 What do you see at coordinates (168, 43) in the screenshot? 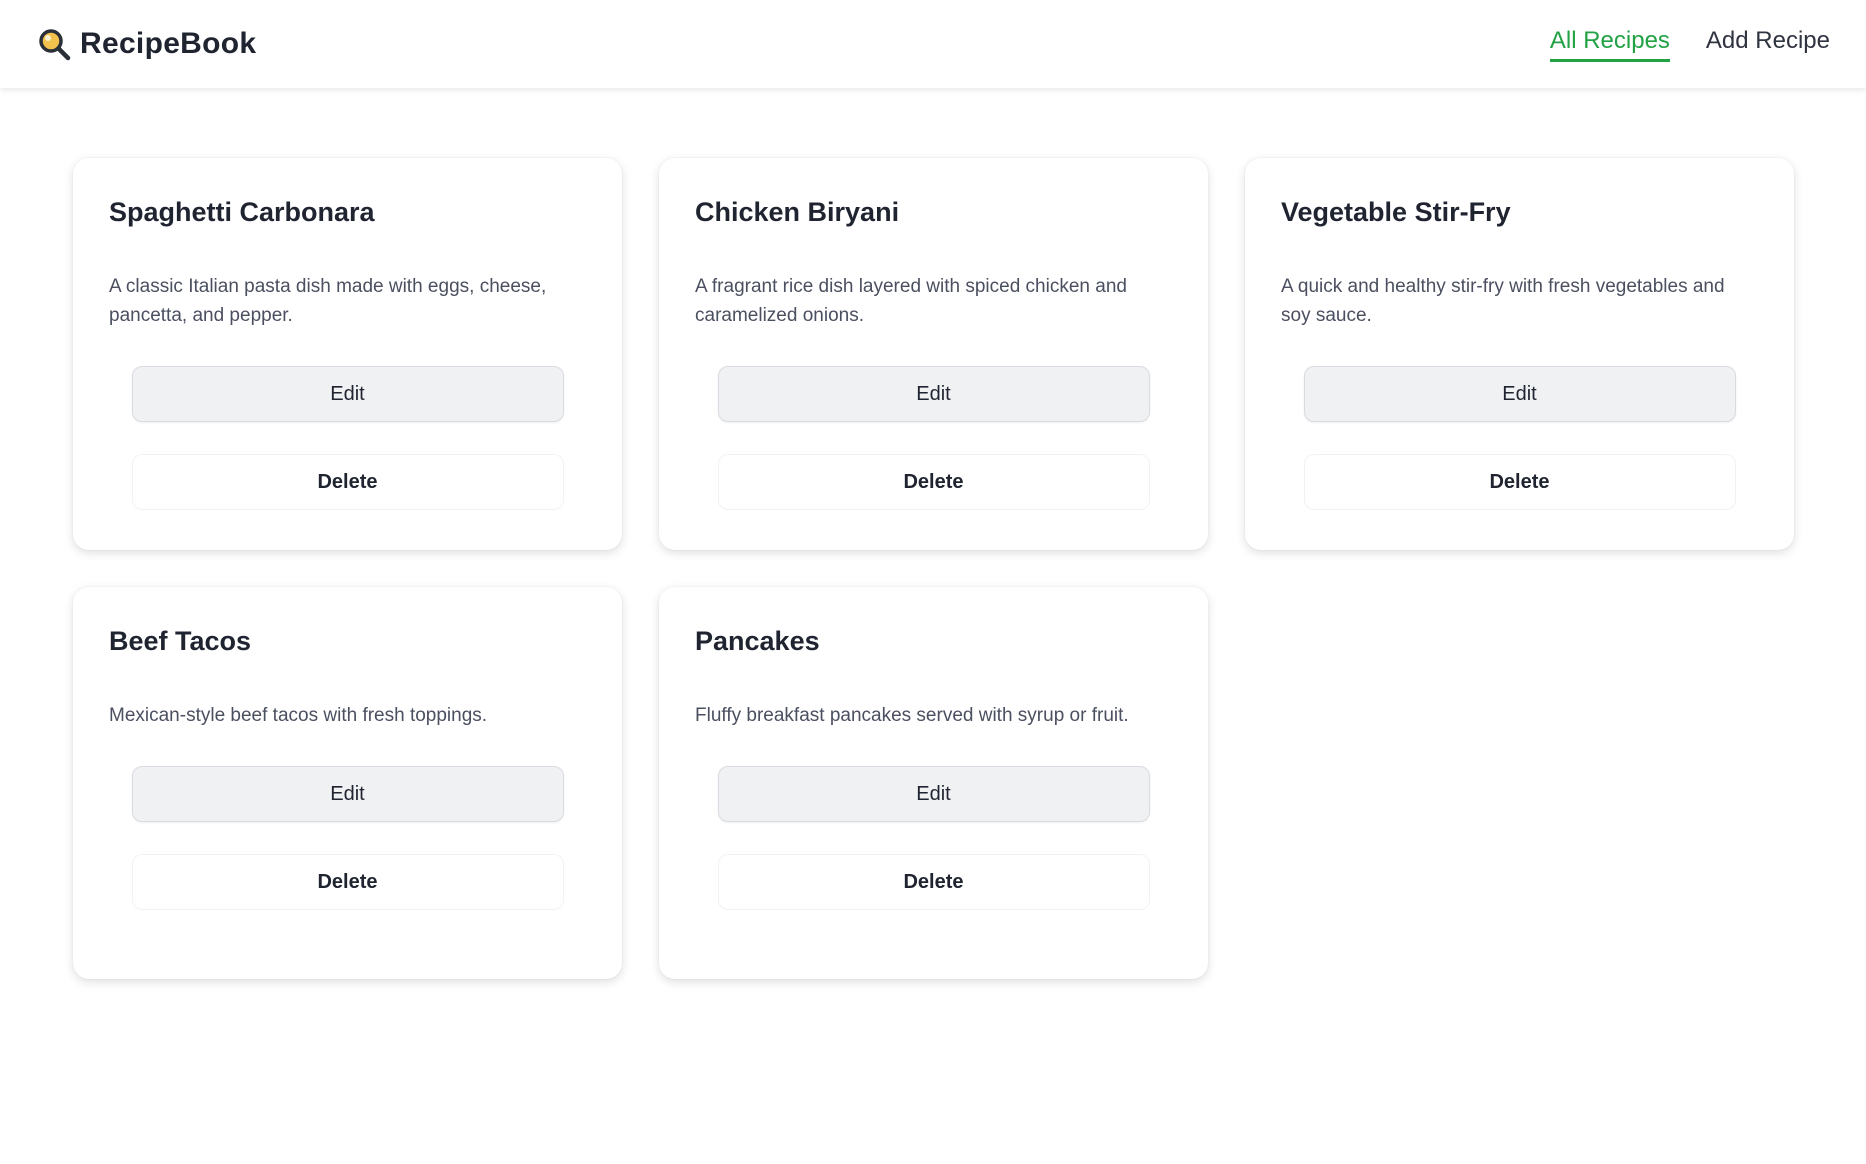
I see `brand-name: RecipeBook` at bounding box center [168, 43].